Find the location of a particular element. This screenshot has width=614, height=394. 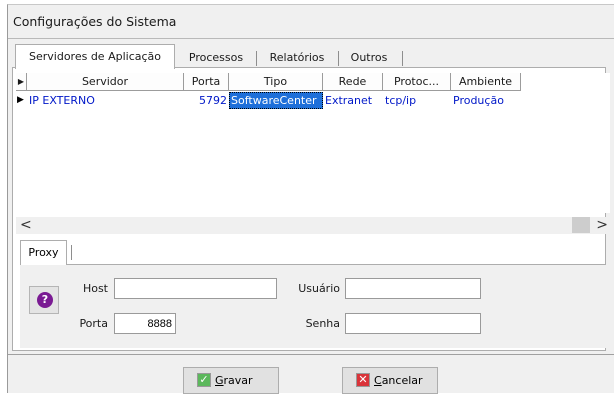

tab-processos: Processos is located at coordinates (217, 58).